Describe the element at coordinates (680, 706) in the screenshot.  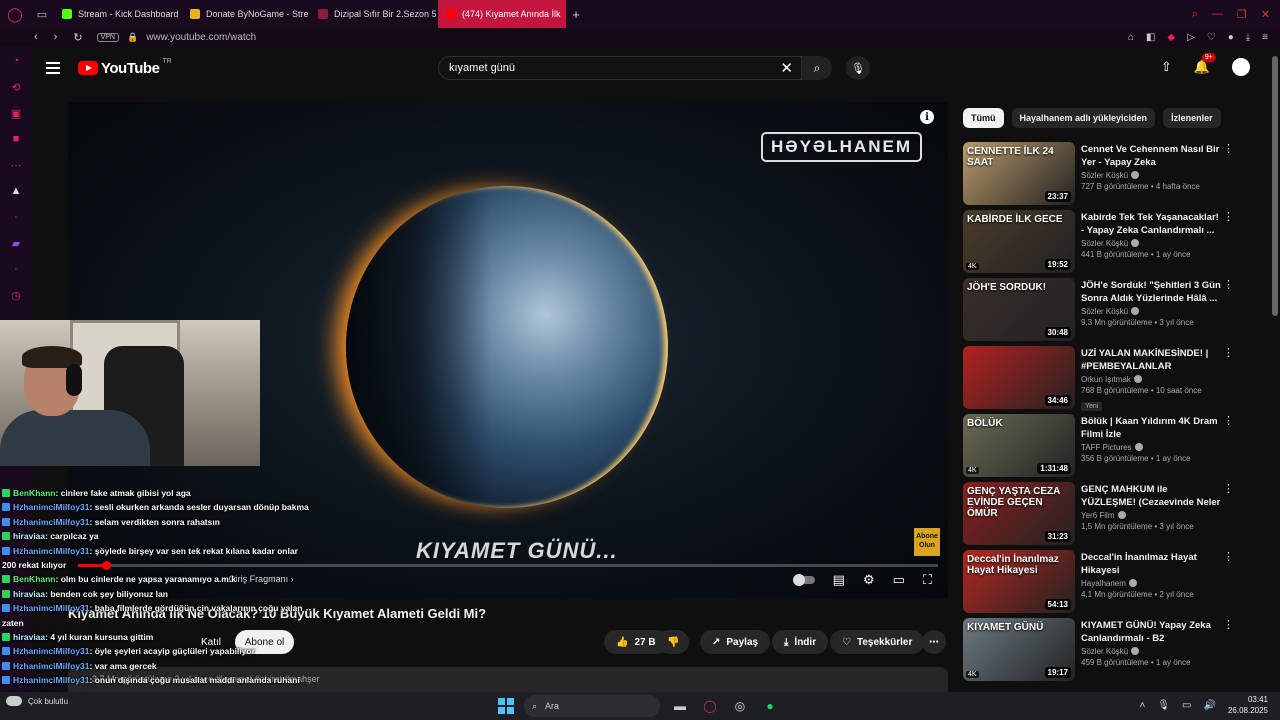
I see `file-explorer-icon: ▬` at that location.